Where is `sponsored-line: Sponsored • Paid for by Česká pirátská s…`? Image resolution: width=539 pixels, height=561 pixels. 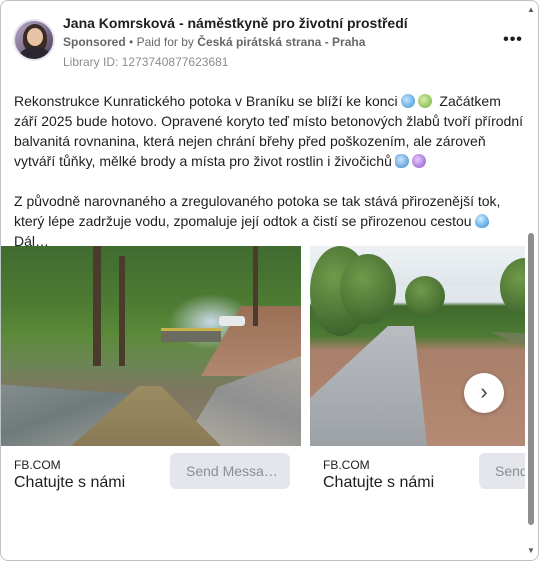 sponsored-line: Sponsored • Paid for by Česká pirátská s… is located at coordinates (214, 42).